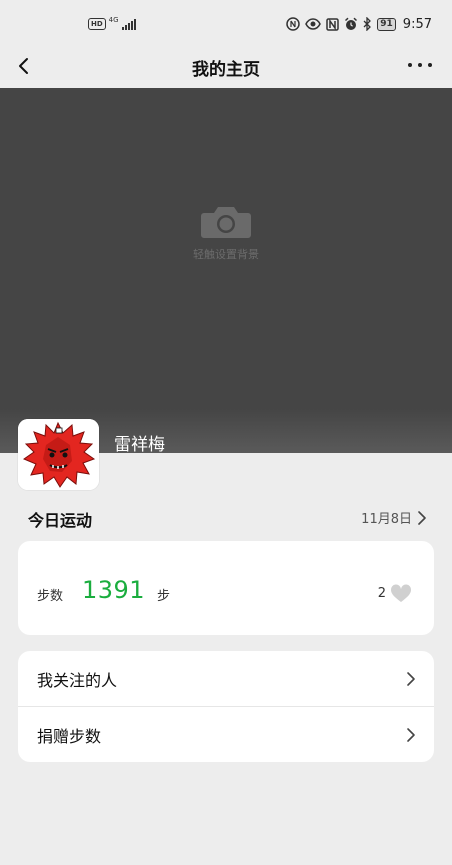  I want to click on steps-value: 1391, so click(114, 590).